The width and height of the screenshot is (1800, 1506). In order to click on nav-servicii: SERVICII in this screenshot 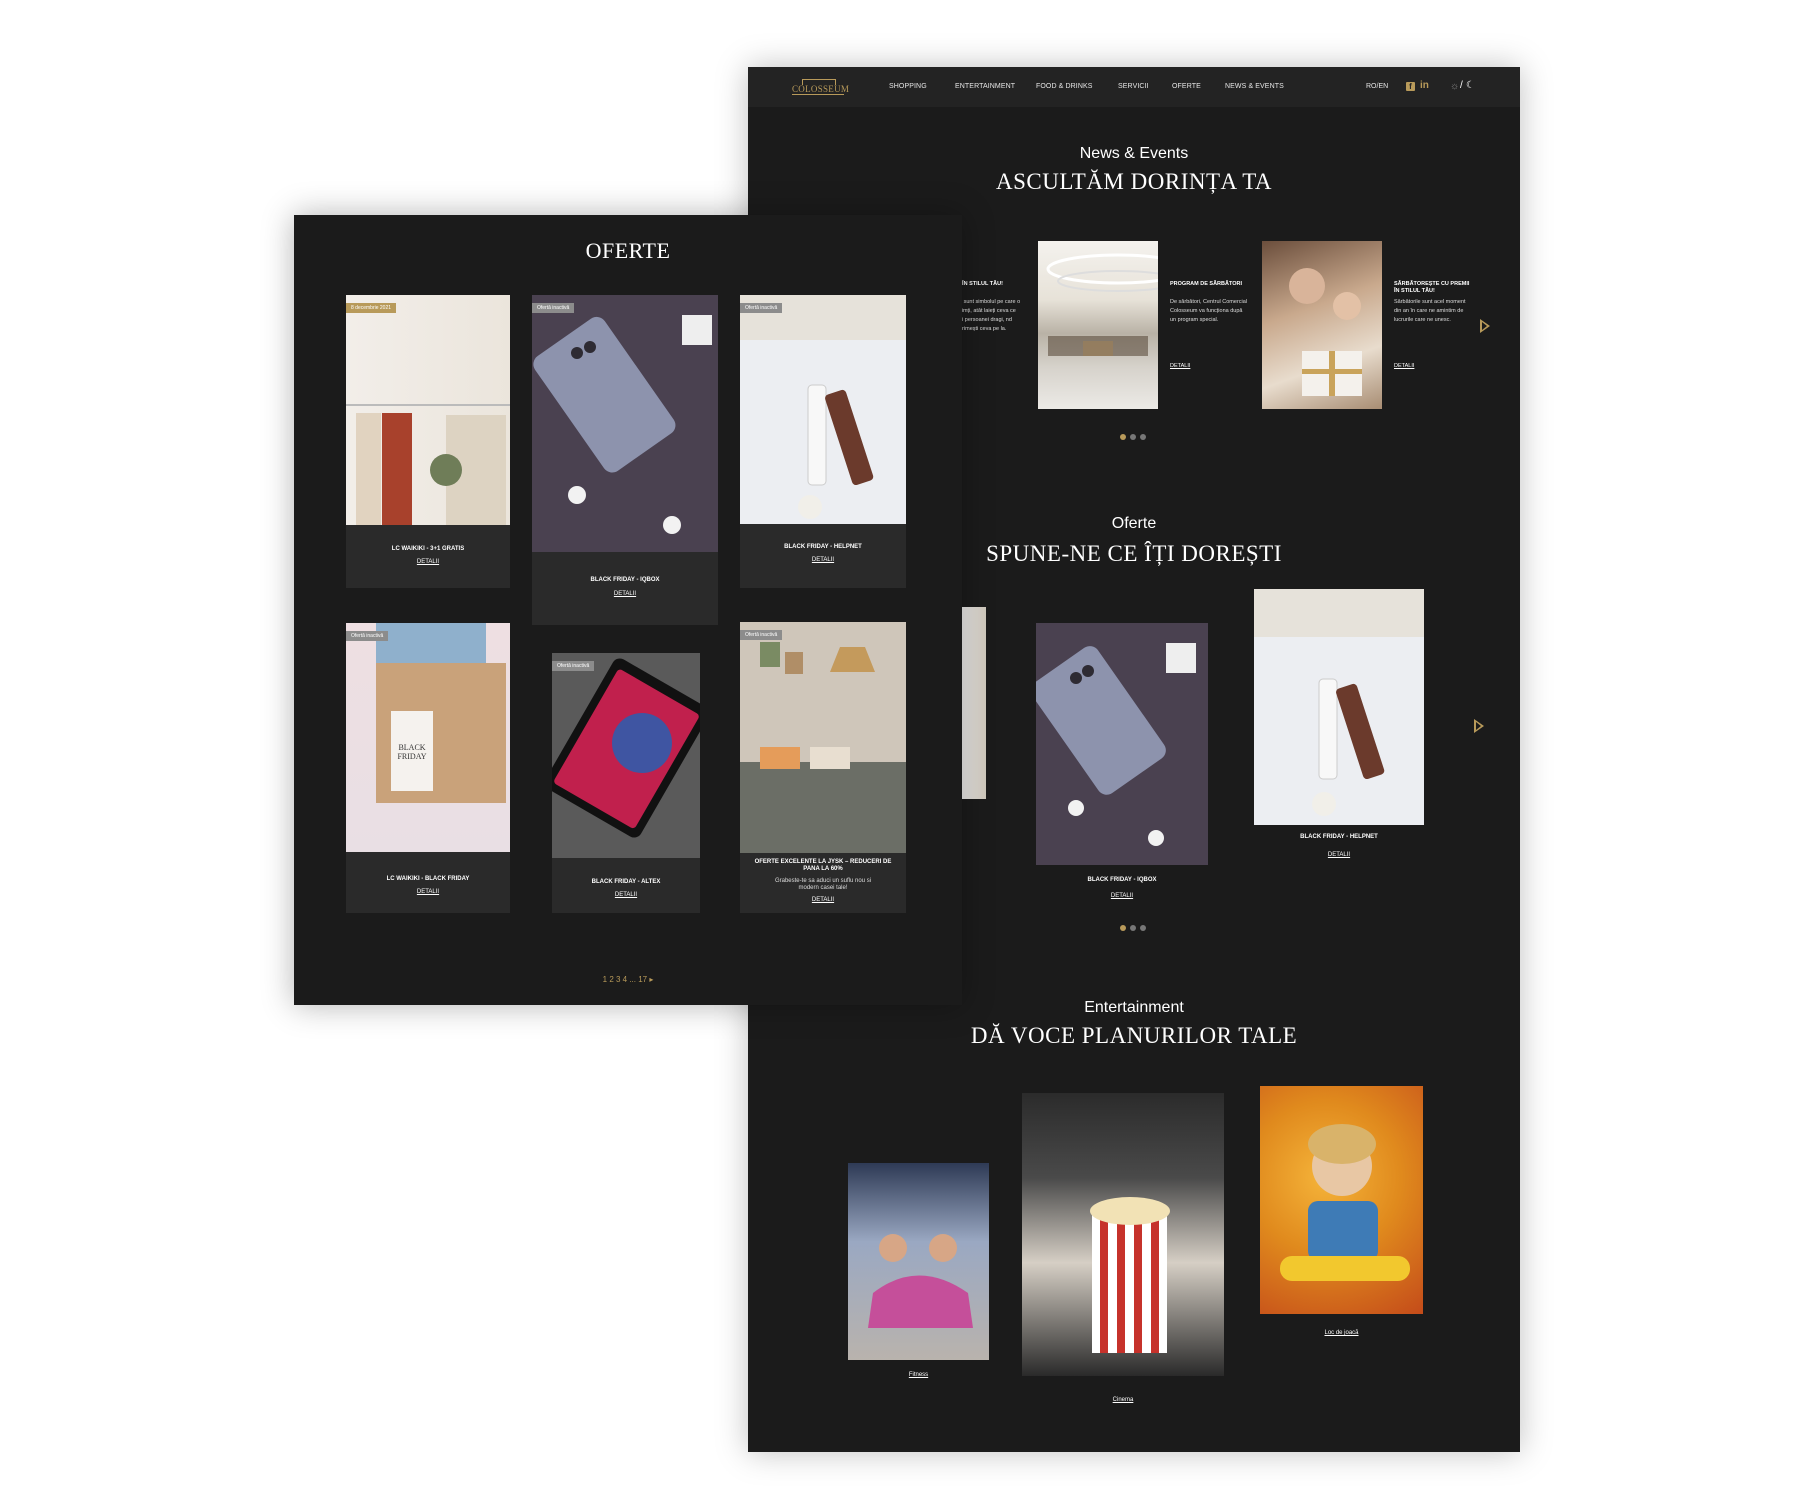, I will do `click(1133, 87)`.